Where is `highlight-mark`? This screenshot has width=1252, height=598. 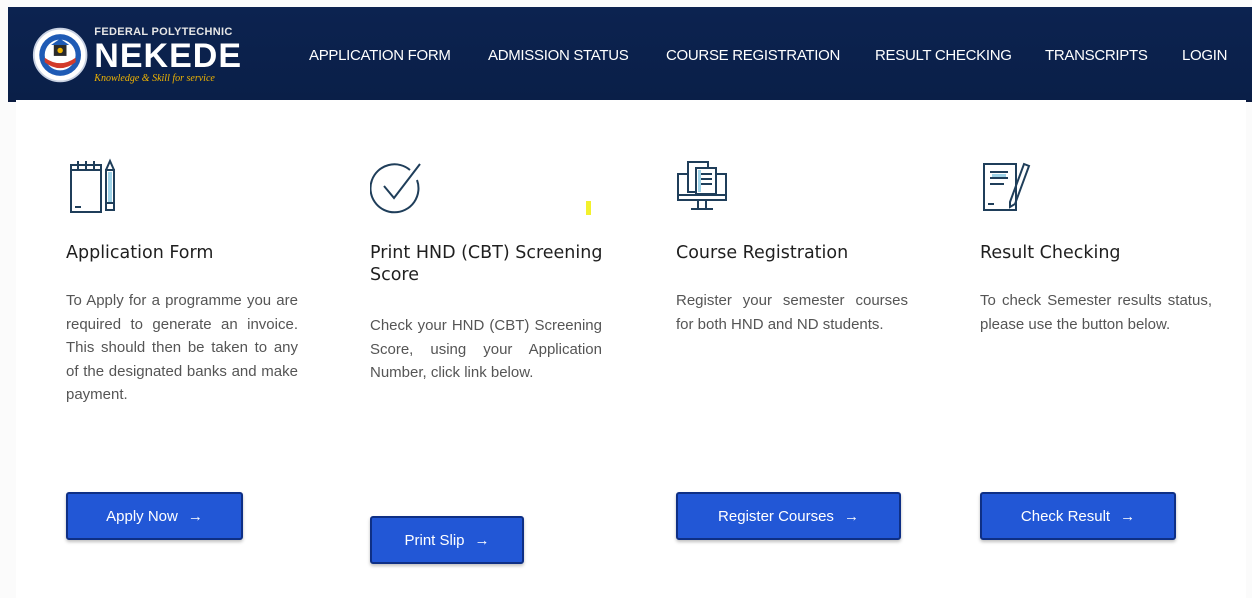
highlight-mark is located at coordinates (588, 208).